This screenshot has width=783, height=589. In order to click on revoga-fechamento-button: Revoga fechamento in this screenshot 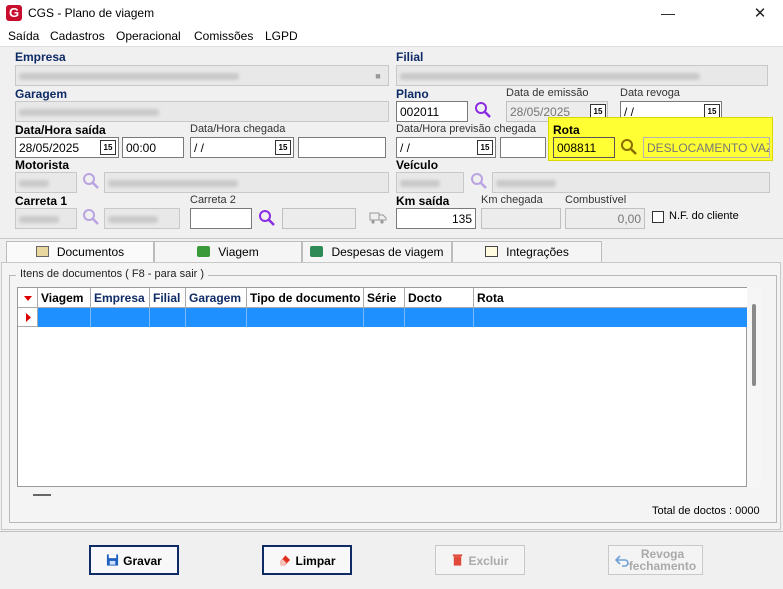, I will do `click(655, 560)`.